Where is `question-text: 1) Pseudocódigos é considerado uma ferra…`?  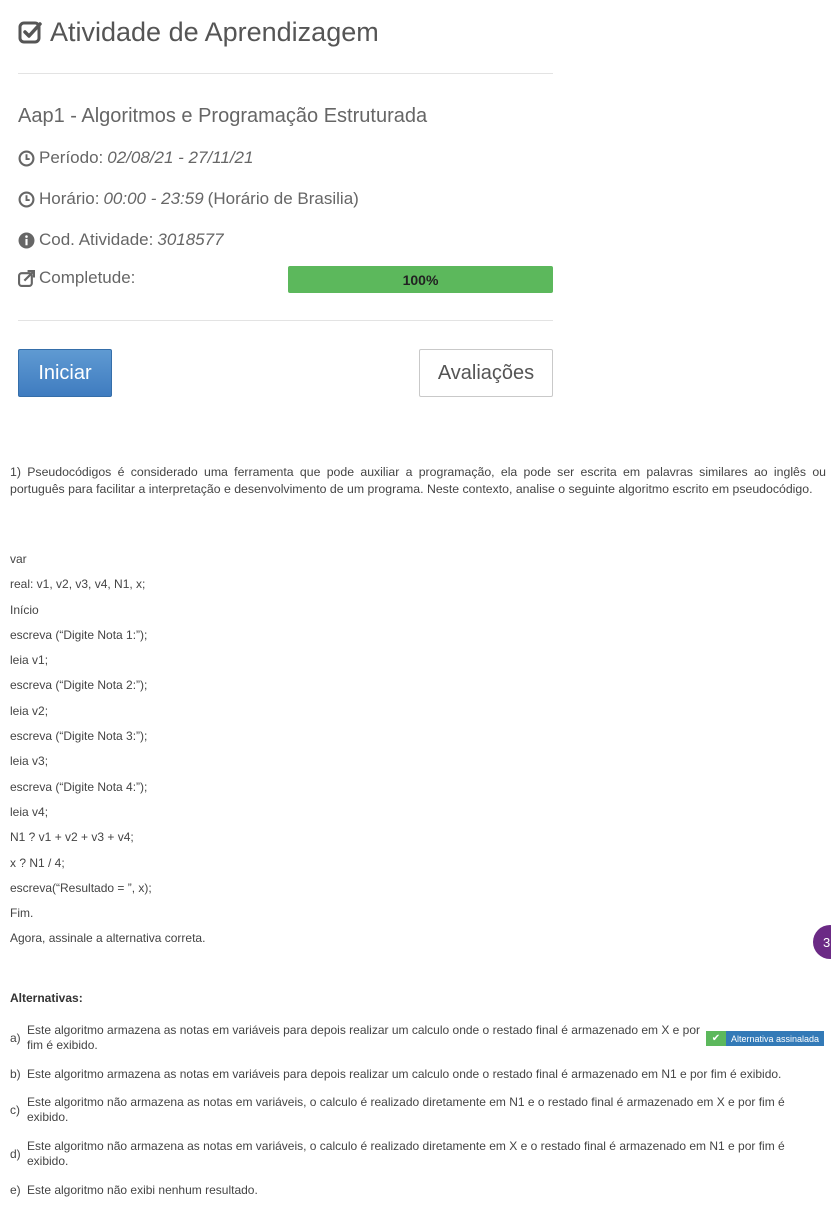 question-text: 1) Pseudocódigos é considerado uma ferra… is located at coordinates (418, 480).